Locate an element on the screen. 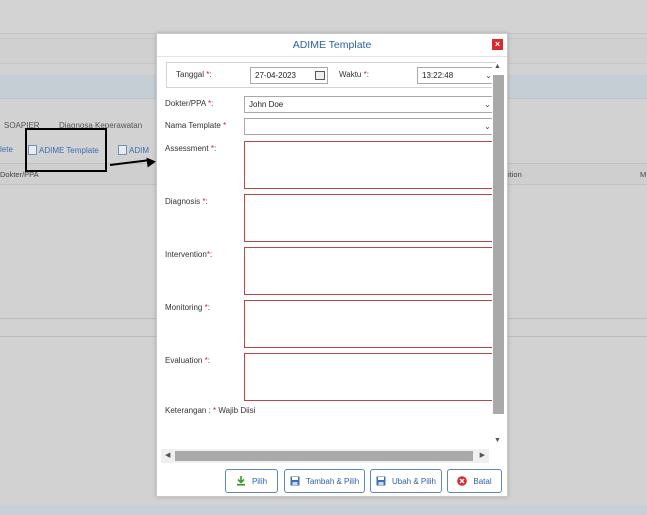 The height and width of the screenshot is (515, 647). evaluation-label: Evaluation *: is located at coordinates (187, 360).